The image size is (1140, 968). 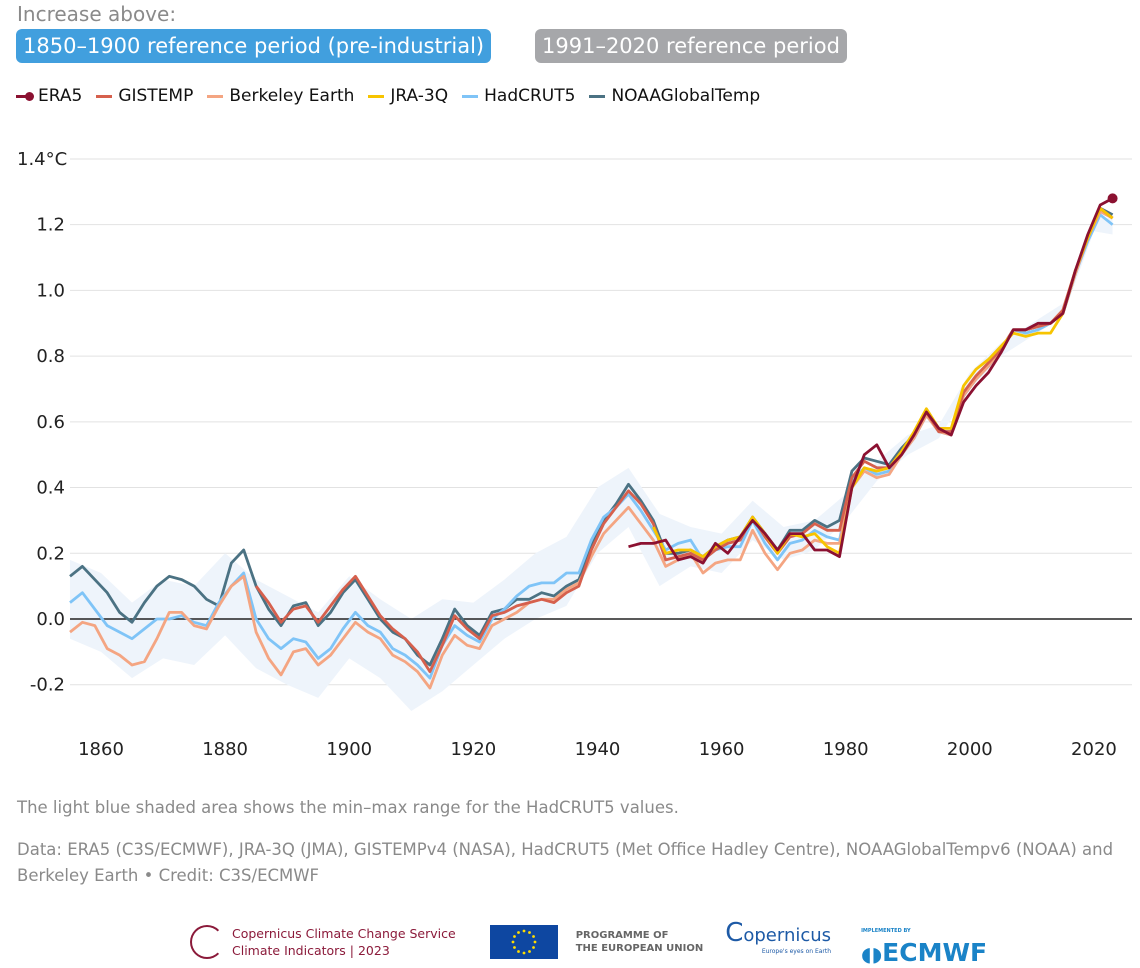 I want to click on y-tick-label: 0.0, so click(x=50, y=619).